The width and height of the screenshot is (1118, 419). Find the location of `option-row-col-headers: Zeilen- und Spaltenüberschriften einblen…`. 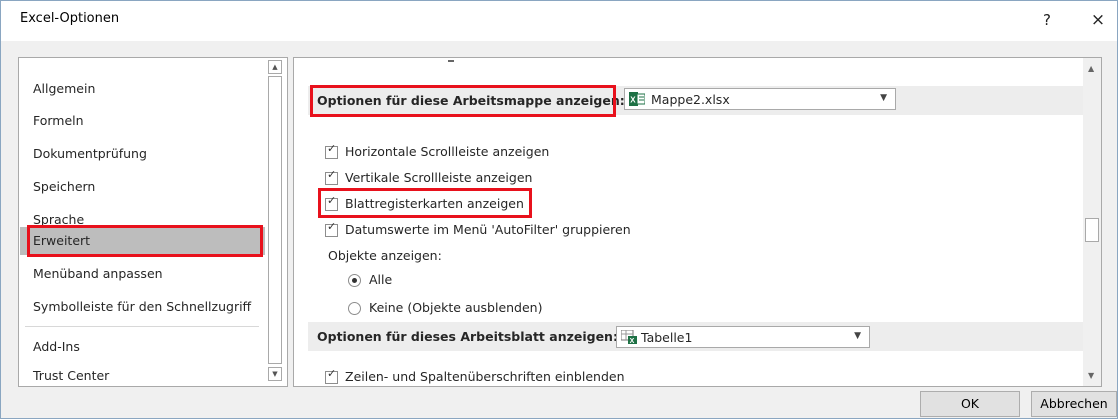

option-row-col-headers: Zeilen- und Spaltenüberschriften einblen… is located at coordinates (485, 376).